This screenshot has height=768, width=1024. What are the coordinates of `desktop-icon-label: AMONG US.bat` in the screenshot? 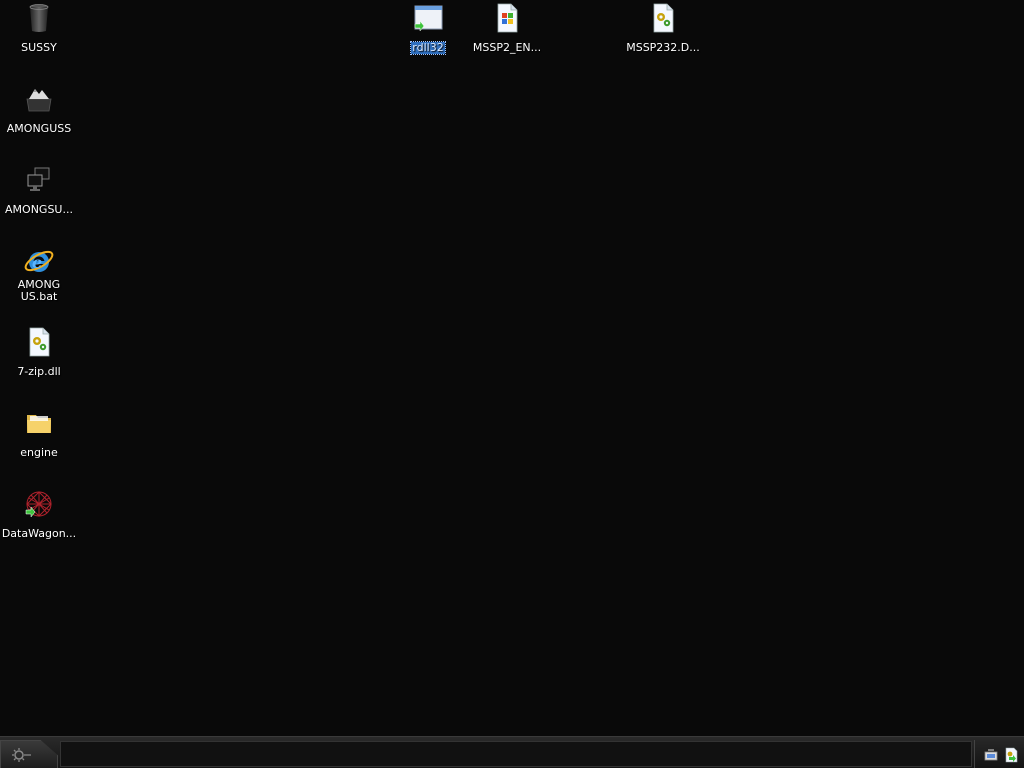 It's located at (39, 290).